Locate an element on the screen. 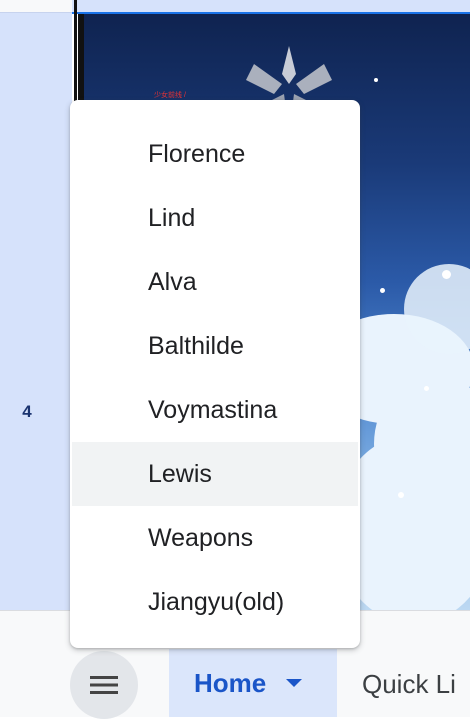  tab-home-label: Home is located at coordinates (230, 682).